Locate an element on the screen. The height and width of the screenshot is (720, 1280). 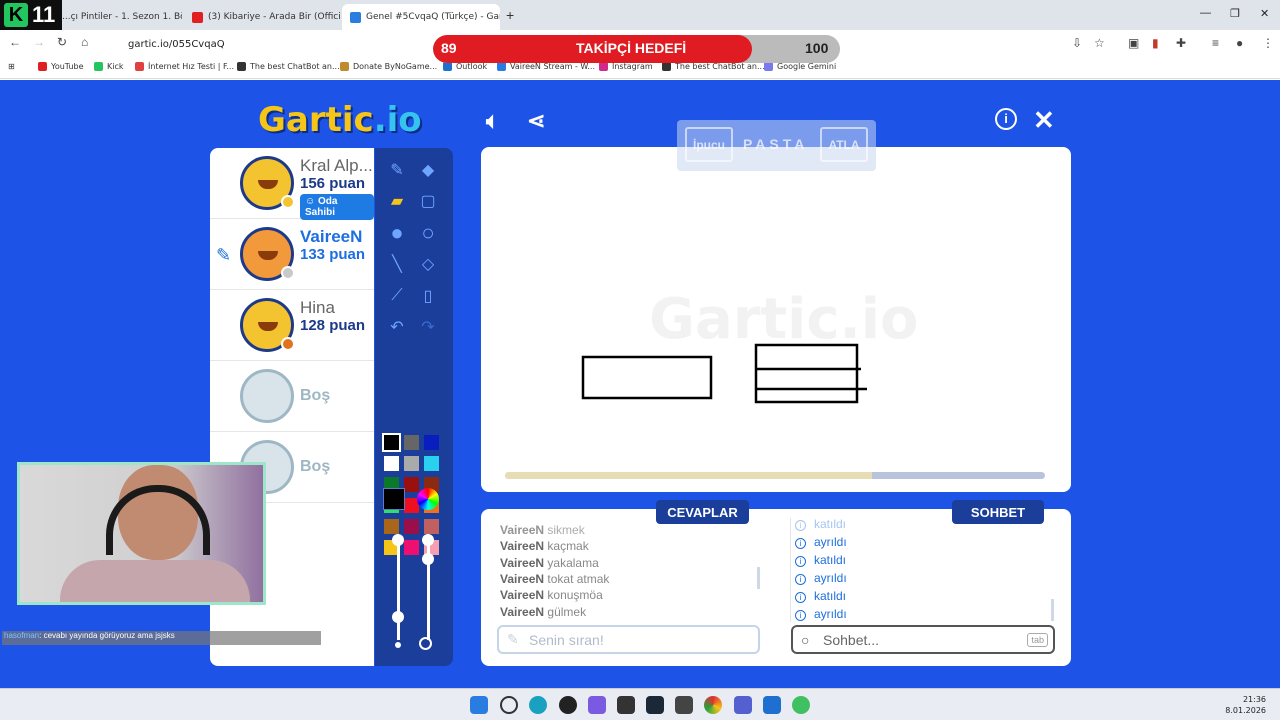
system-clock: 21:36 8.01.2026 is located at coordinates (1245, 705).